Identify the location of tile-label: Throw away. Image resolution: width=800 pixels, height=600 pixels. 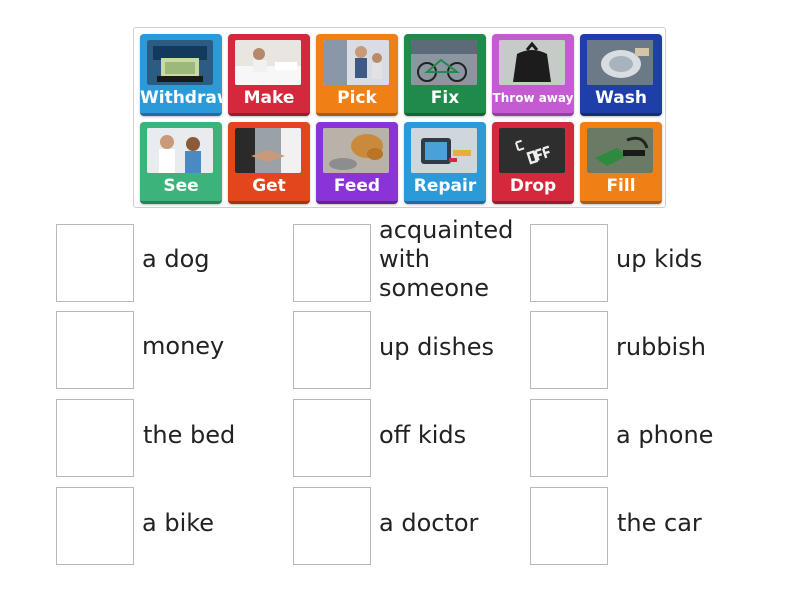
(533, 98).